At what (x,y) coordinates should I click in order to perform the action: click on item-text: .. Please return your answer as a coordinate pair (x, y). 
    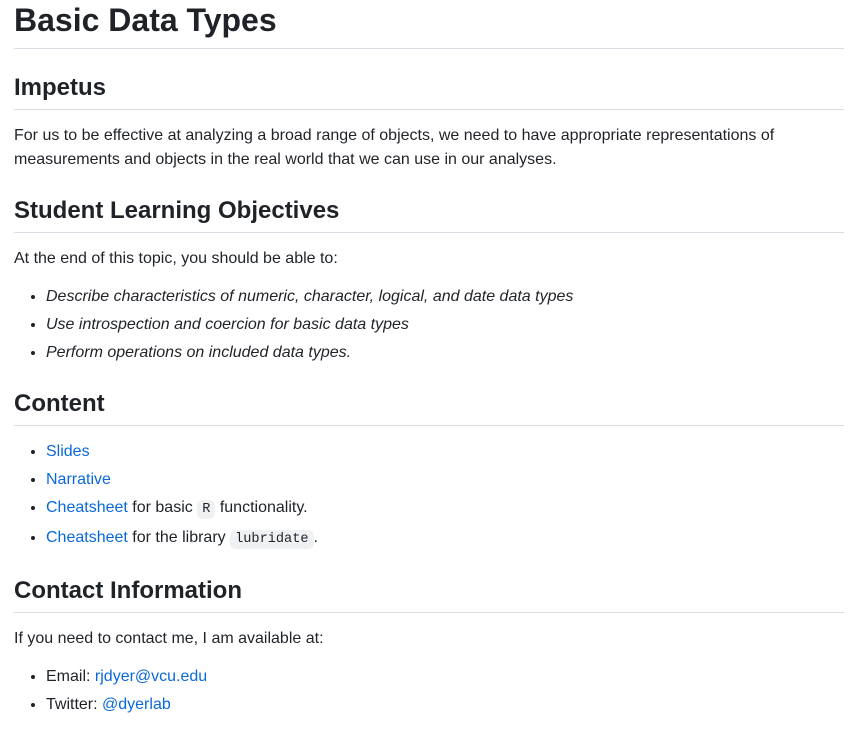
    Looking at the image, I should click on (315, 537).